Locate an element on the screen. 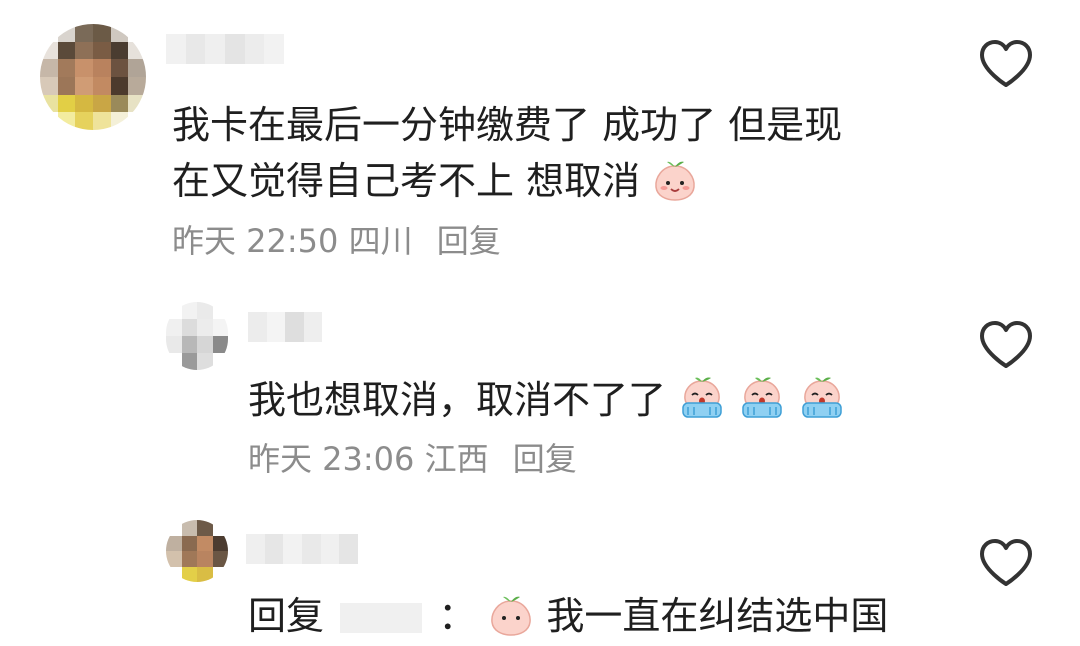 The image size is (1080, 646). comment-meta: 昨天 22:50 四川 回复 is located at coordinates (336, 239).